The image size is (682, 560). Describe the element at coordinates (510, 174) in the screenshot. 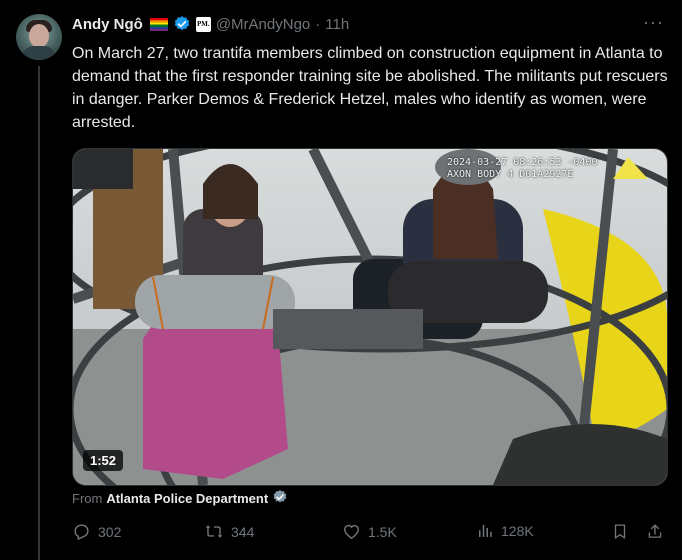

I see `bodycam-device-id: AXON BODY 4 D01A2927E` at that location.